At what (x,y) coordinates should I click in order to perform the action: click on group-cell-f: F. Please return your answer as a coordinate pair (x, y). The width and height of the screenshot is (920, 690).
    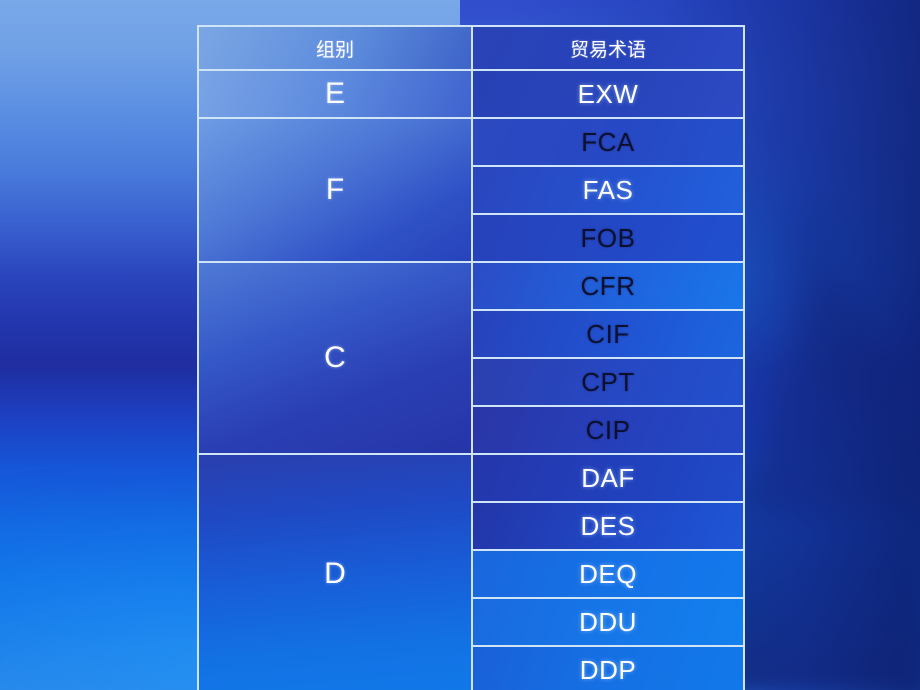
    Looking at the image, I should click on (335, 190).